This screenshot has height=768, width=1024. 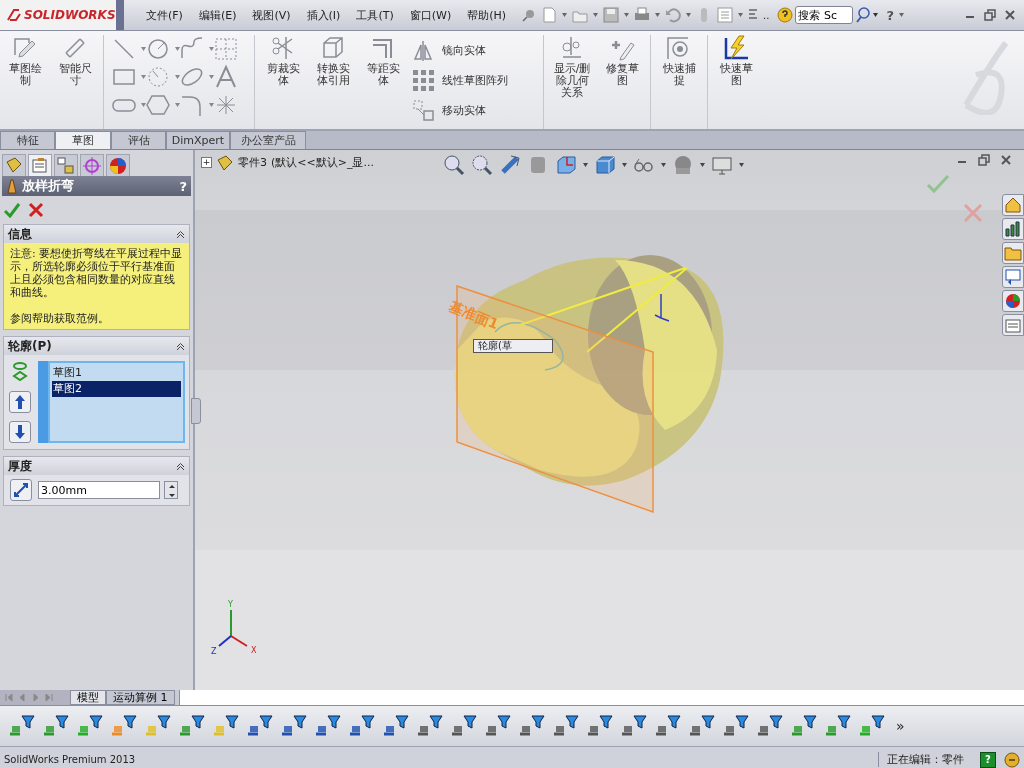 What do you see at coordinates (252, 162) in the screenshot?
I see `tree-item: 零件3` at bounding box center [252, 162].